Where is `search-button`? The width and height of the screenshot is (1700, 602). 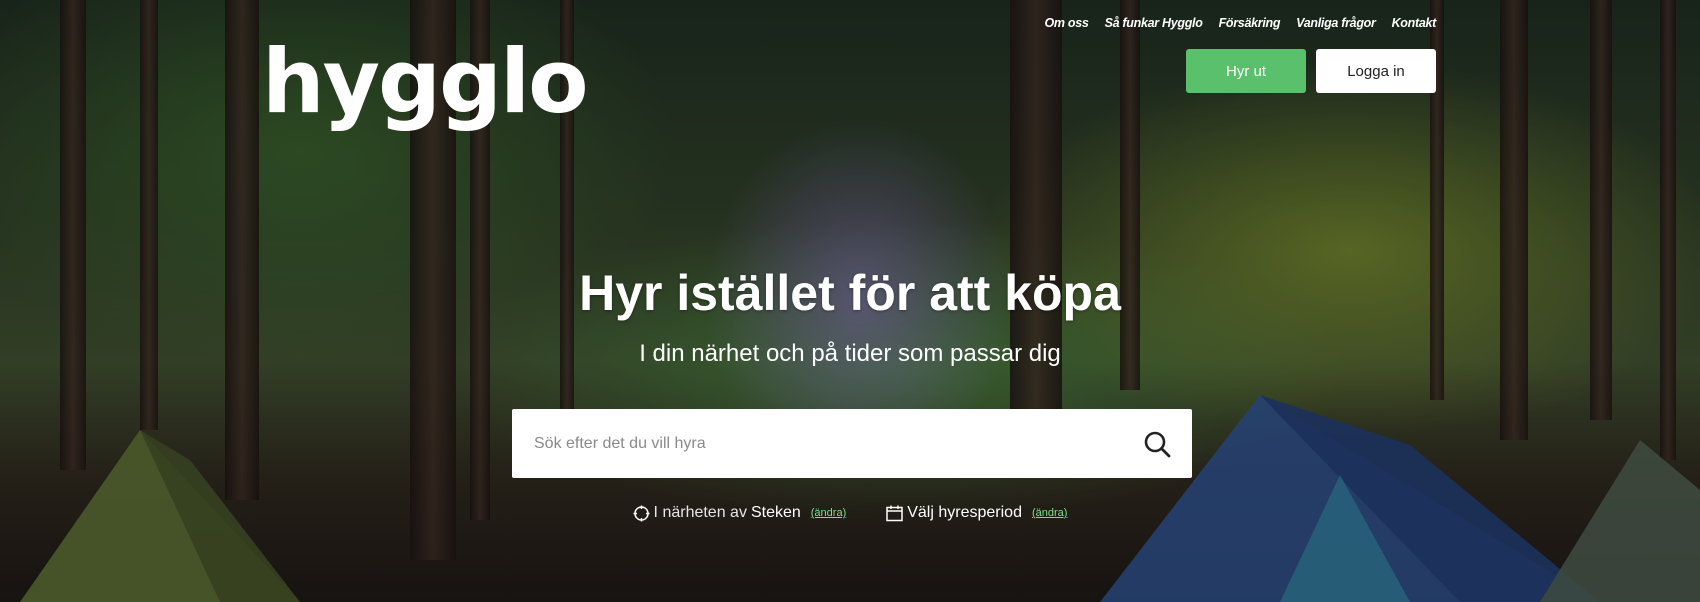
search-button is located at coordinates (1157, 444).